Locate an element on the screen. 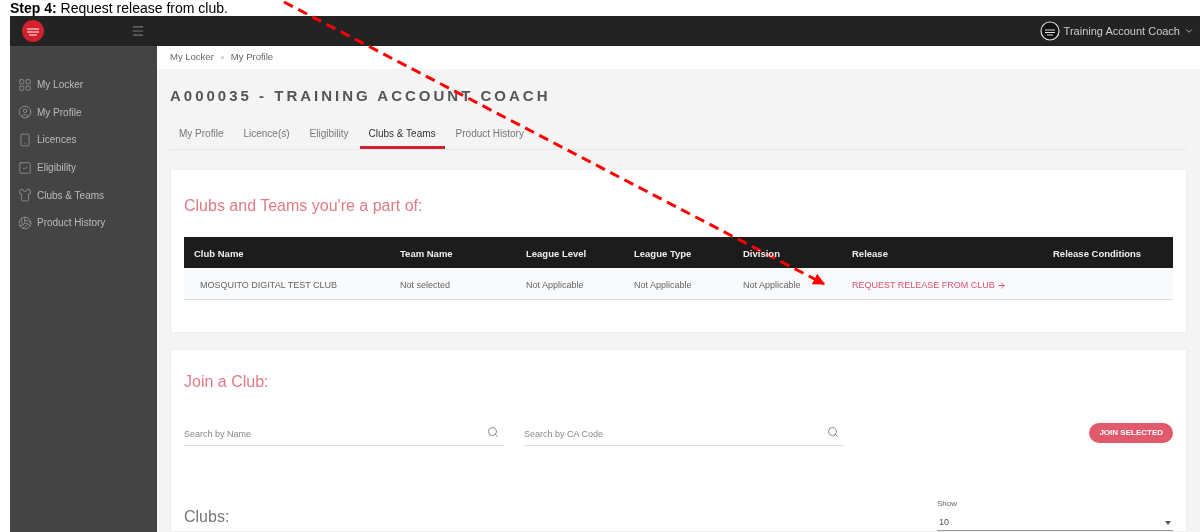  tab: Clubs & Teams is located at coordinates (402, 134).